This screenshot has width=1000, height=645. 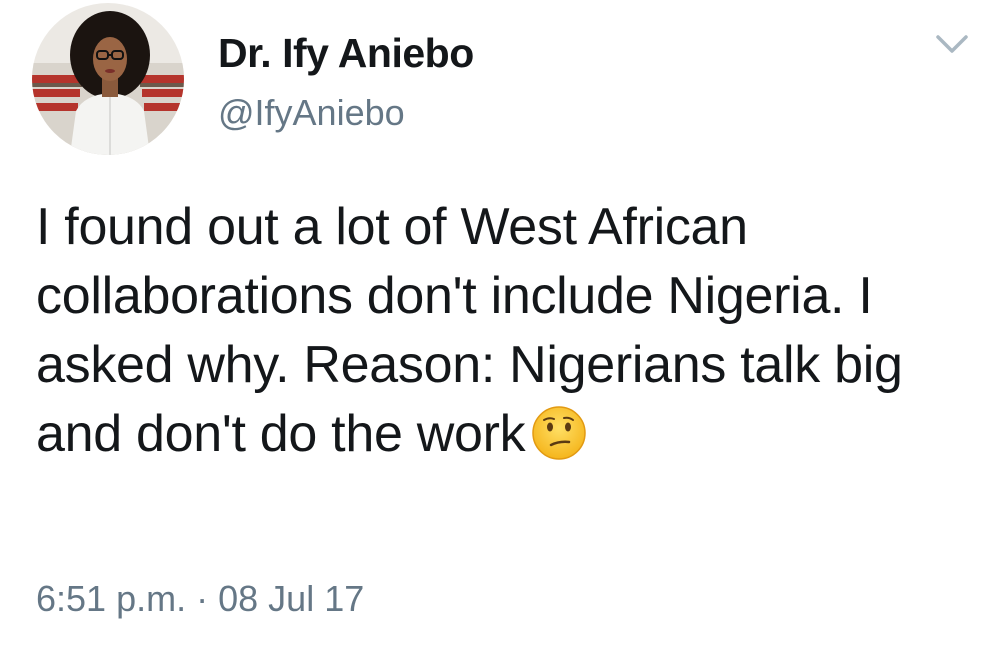 I want to click on chevron-down-icon, so click(x=952, y=44).